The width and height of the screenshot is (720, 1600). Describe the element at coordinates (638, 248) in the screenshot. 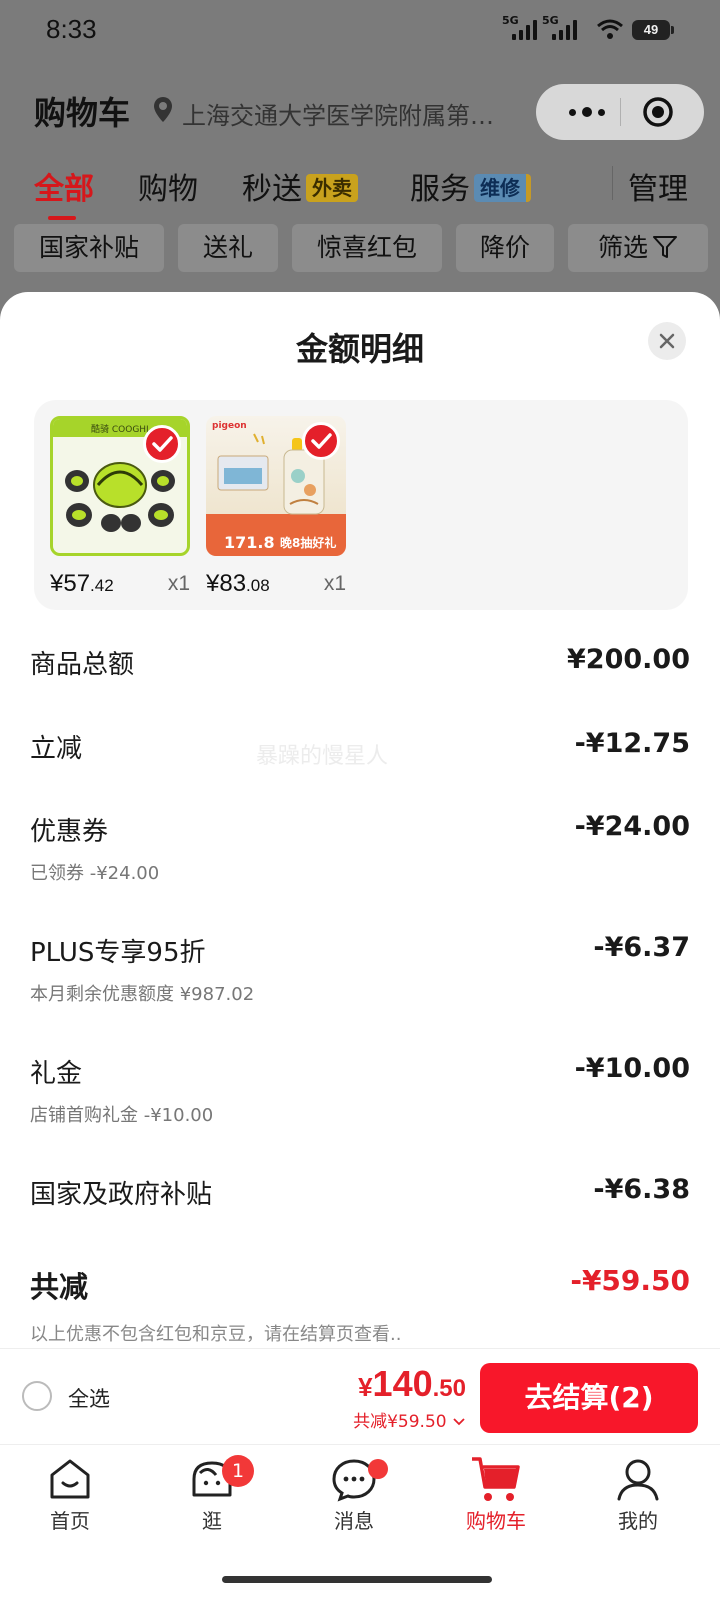

I see `chip-filter: 筛选` at that location.